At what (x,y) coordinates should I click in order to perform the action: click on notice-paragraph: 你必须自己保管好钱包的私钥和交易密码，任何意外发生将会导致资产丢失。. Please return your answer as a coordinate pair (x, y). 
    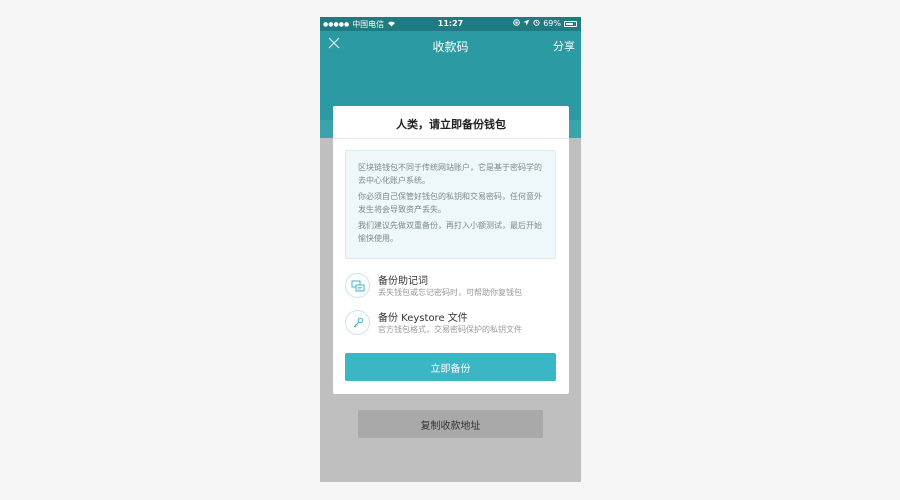
    Looking at the image, I should click on (450, 203).